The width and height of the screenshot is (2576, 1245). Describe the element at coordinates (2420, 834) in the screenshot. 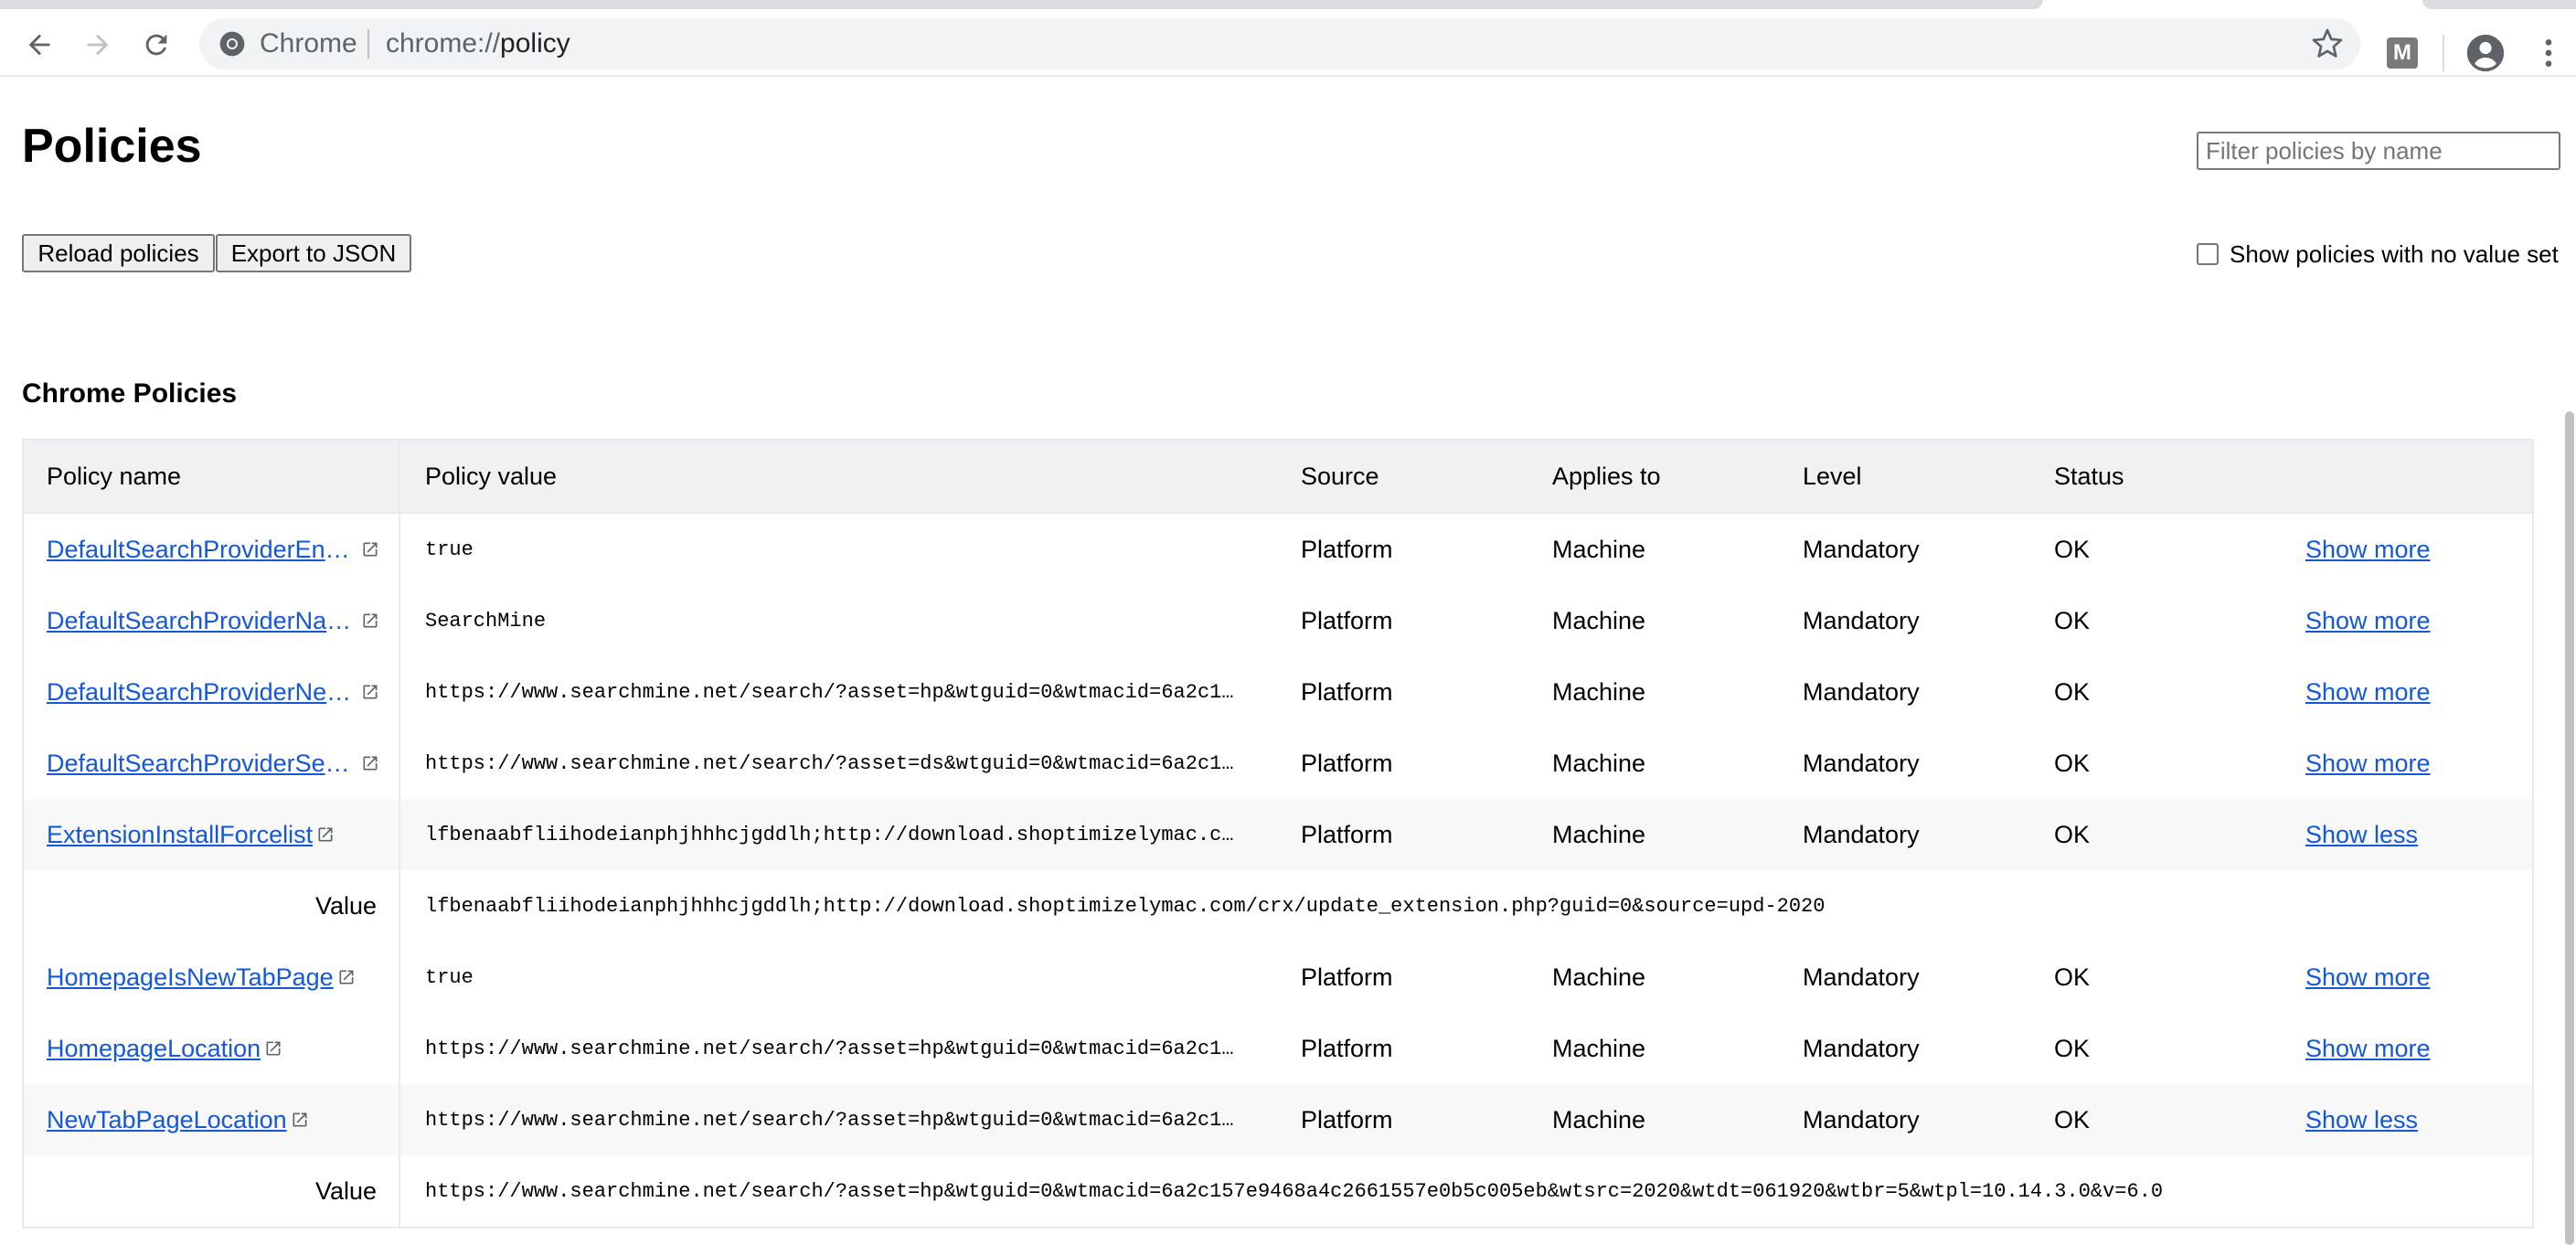

I see `show-more-cell: Show less` at that location.